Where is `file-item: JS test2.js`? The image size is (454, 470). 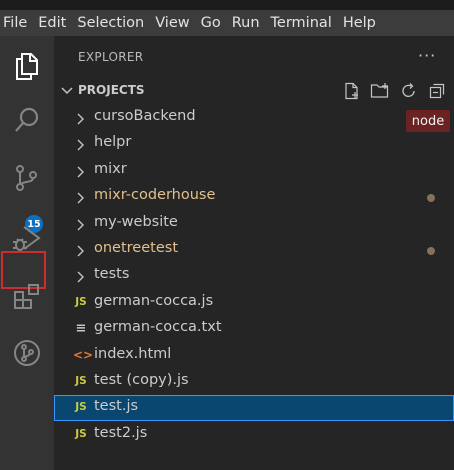 file-item: JS test2.js is located at coordinates (254, 435).